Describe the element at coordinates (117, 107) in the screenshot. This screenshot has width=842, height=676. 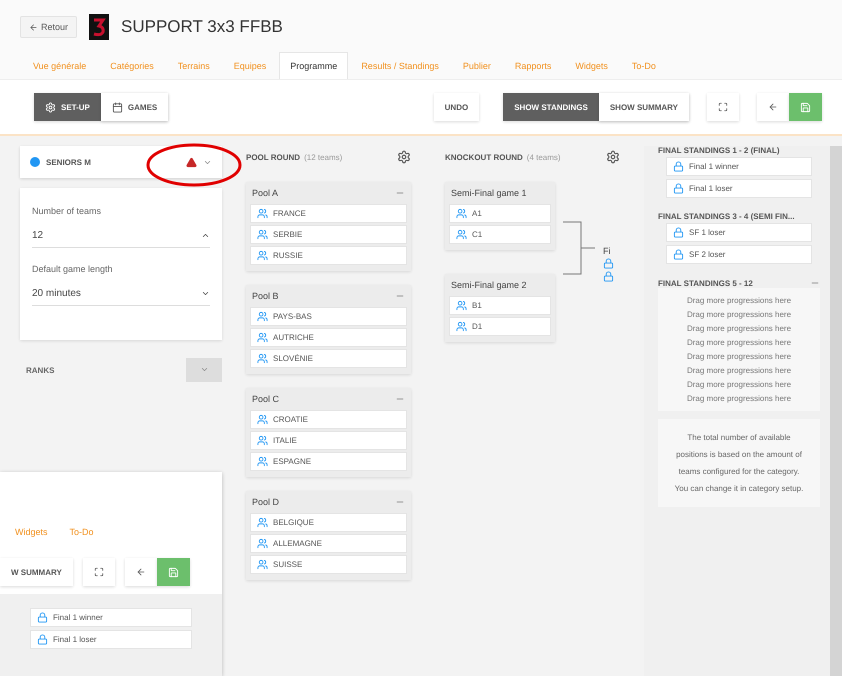
I see `calendar-icon` at that location.